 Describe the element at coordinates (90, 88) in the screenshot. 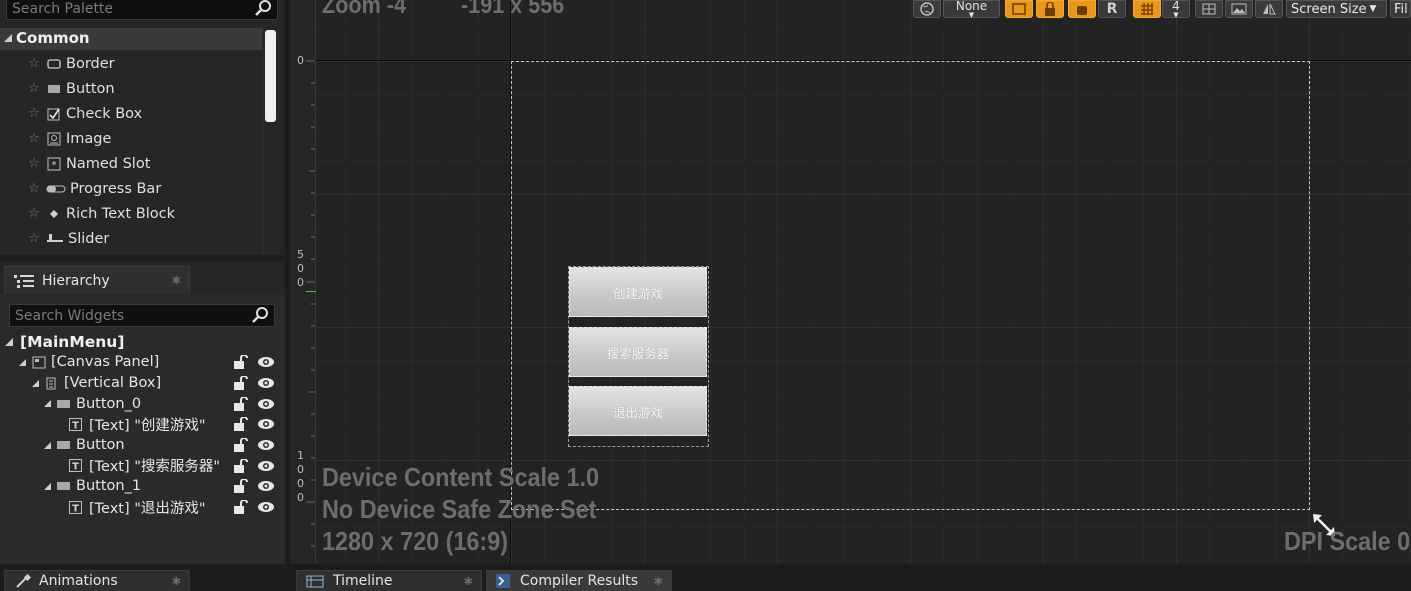

I see `palette-item-label: Button` at that location.